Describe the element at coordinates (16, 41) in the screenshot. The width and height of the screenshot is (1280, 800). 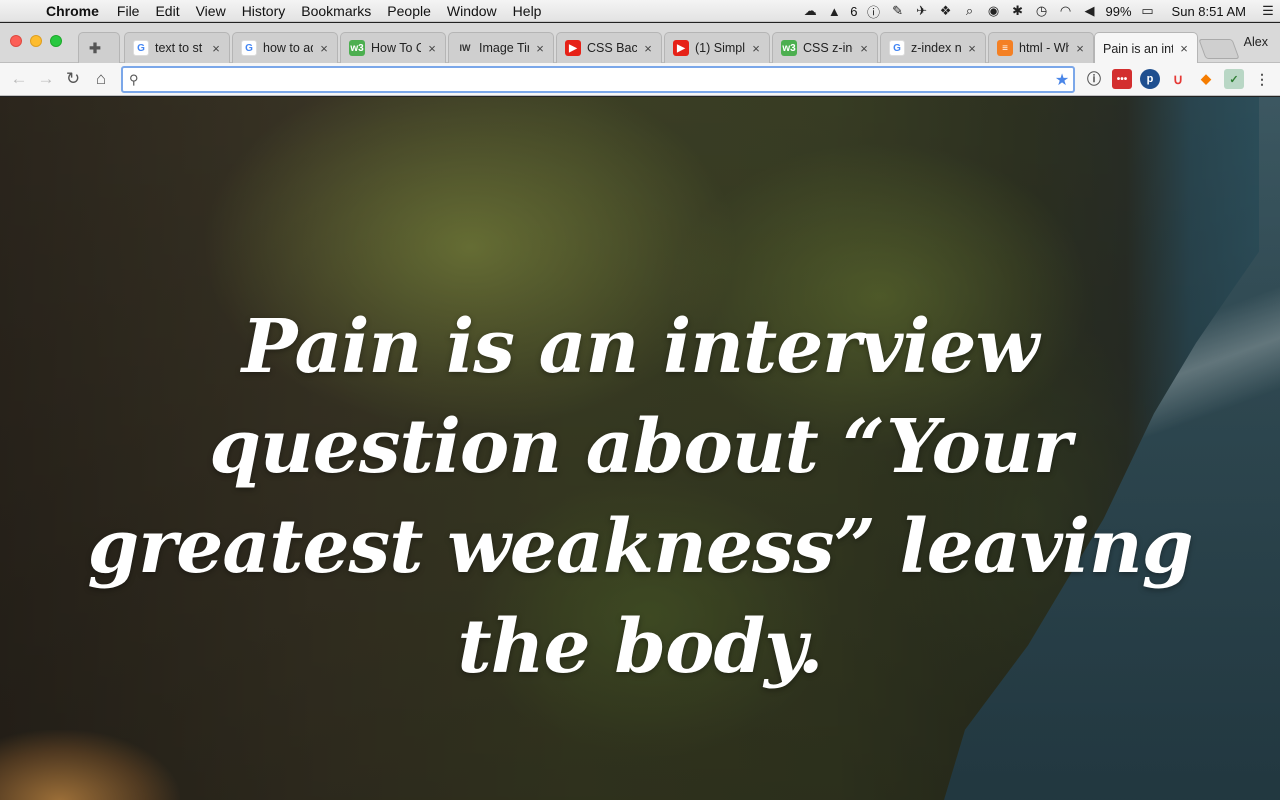
I see `close-window-button` at that location.